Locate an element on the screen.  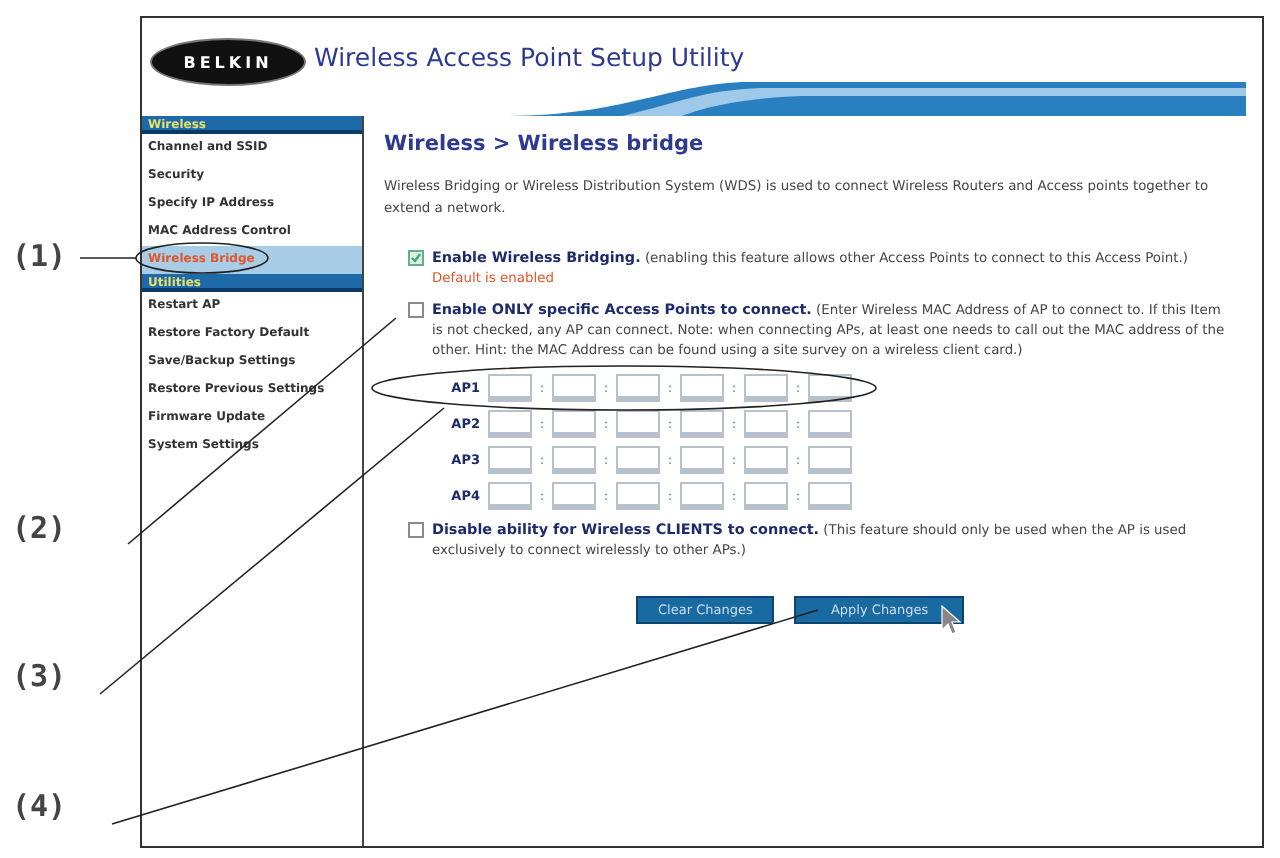
page-title: Wireless > Wireless bridge is located at coordinates (545, 144).